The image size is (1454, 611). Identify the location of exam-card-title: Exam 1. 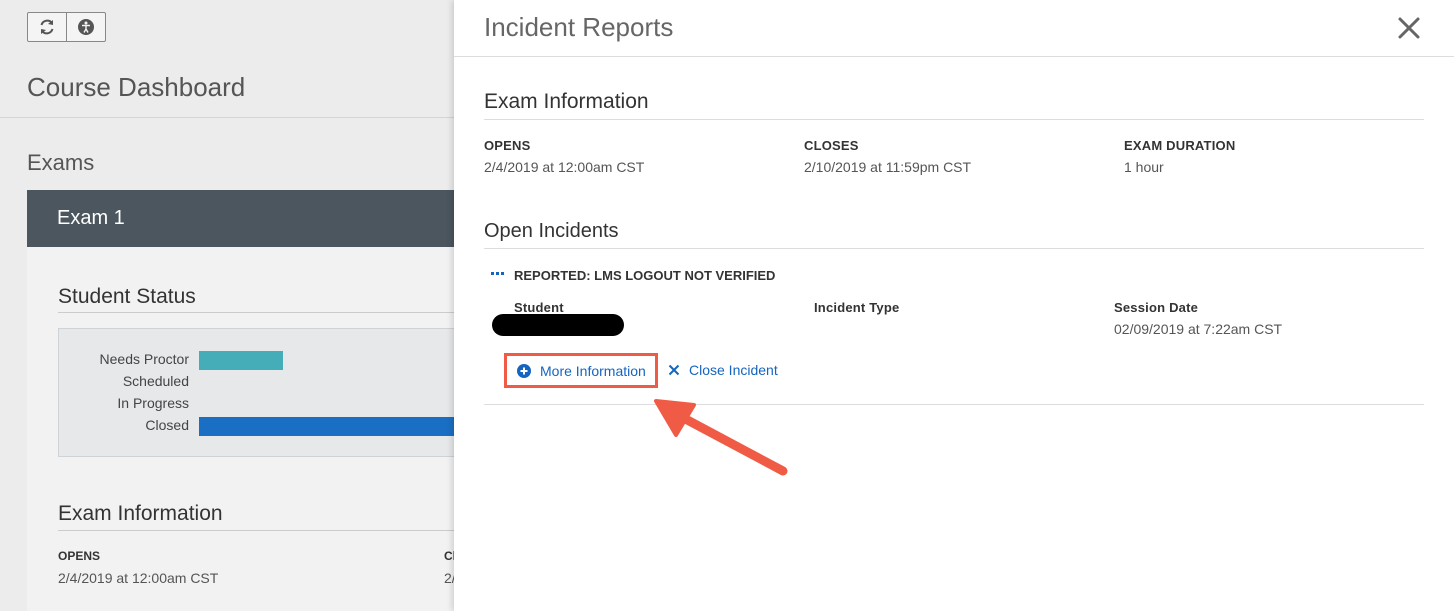
(240, 218).